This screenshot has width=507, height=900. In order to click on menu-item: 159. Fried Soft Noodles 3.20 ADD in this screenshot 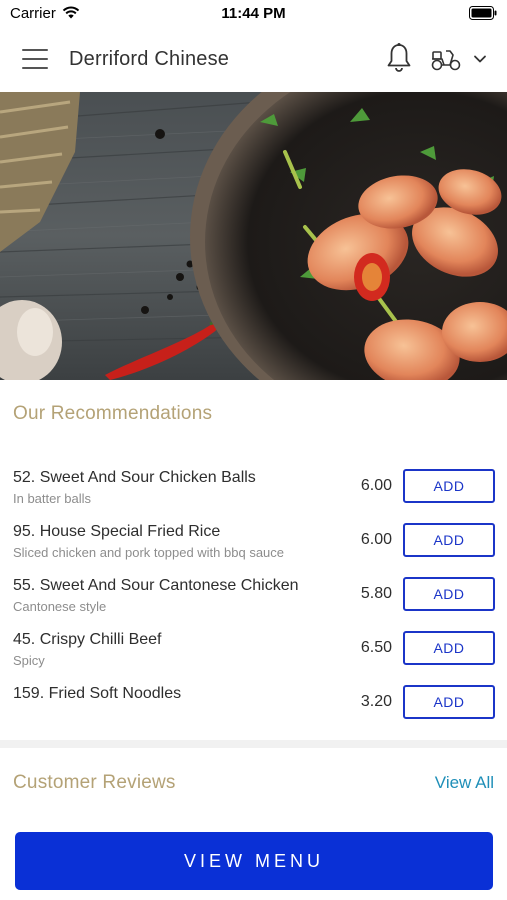, I will do `click(253, 709)`.